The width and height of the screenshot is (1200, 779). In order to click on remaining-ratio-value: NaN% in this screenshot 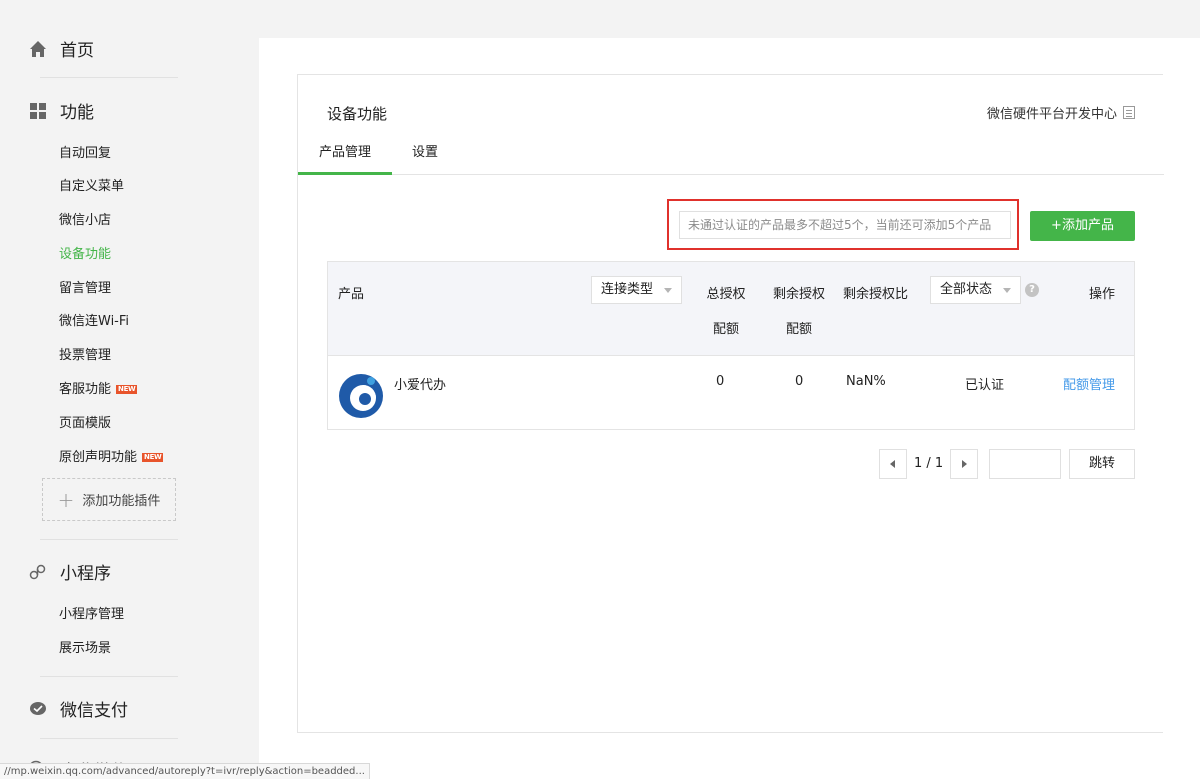, I will do `click(866, 381)`.